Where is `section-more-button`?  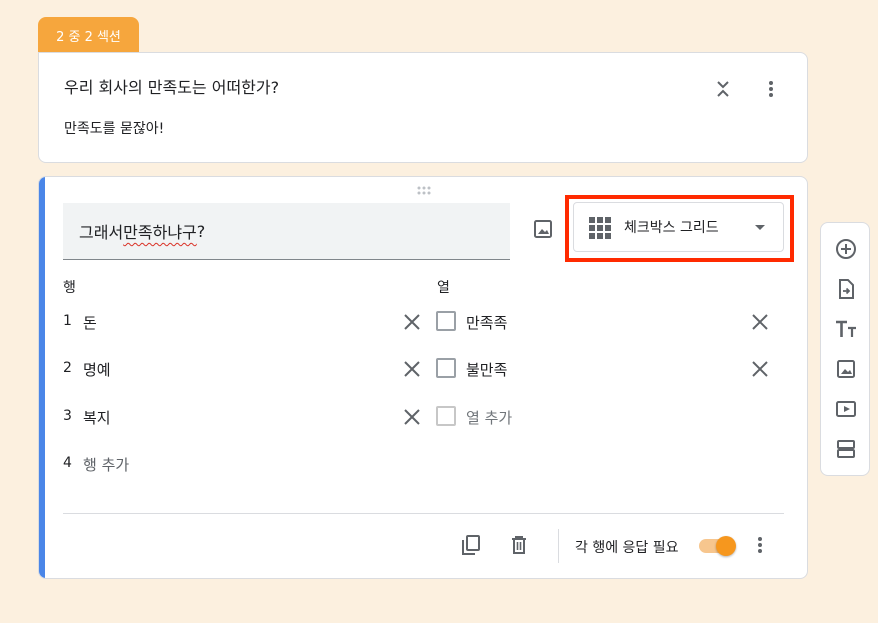 section-more-button is located at coordinates (771, 89).